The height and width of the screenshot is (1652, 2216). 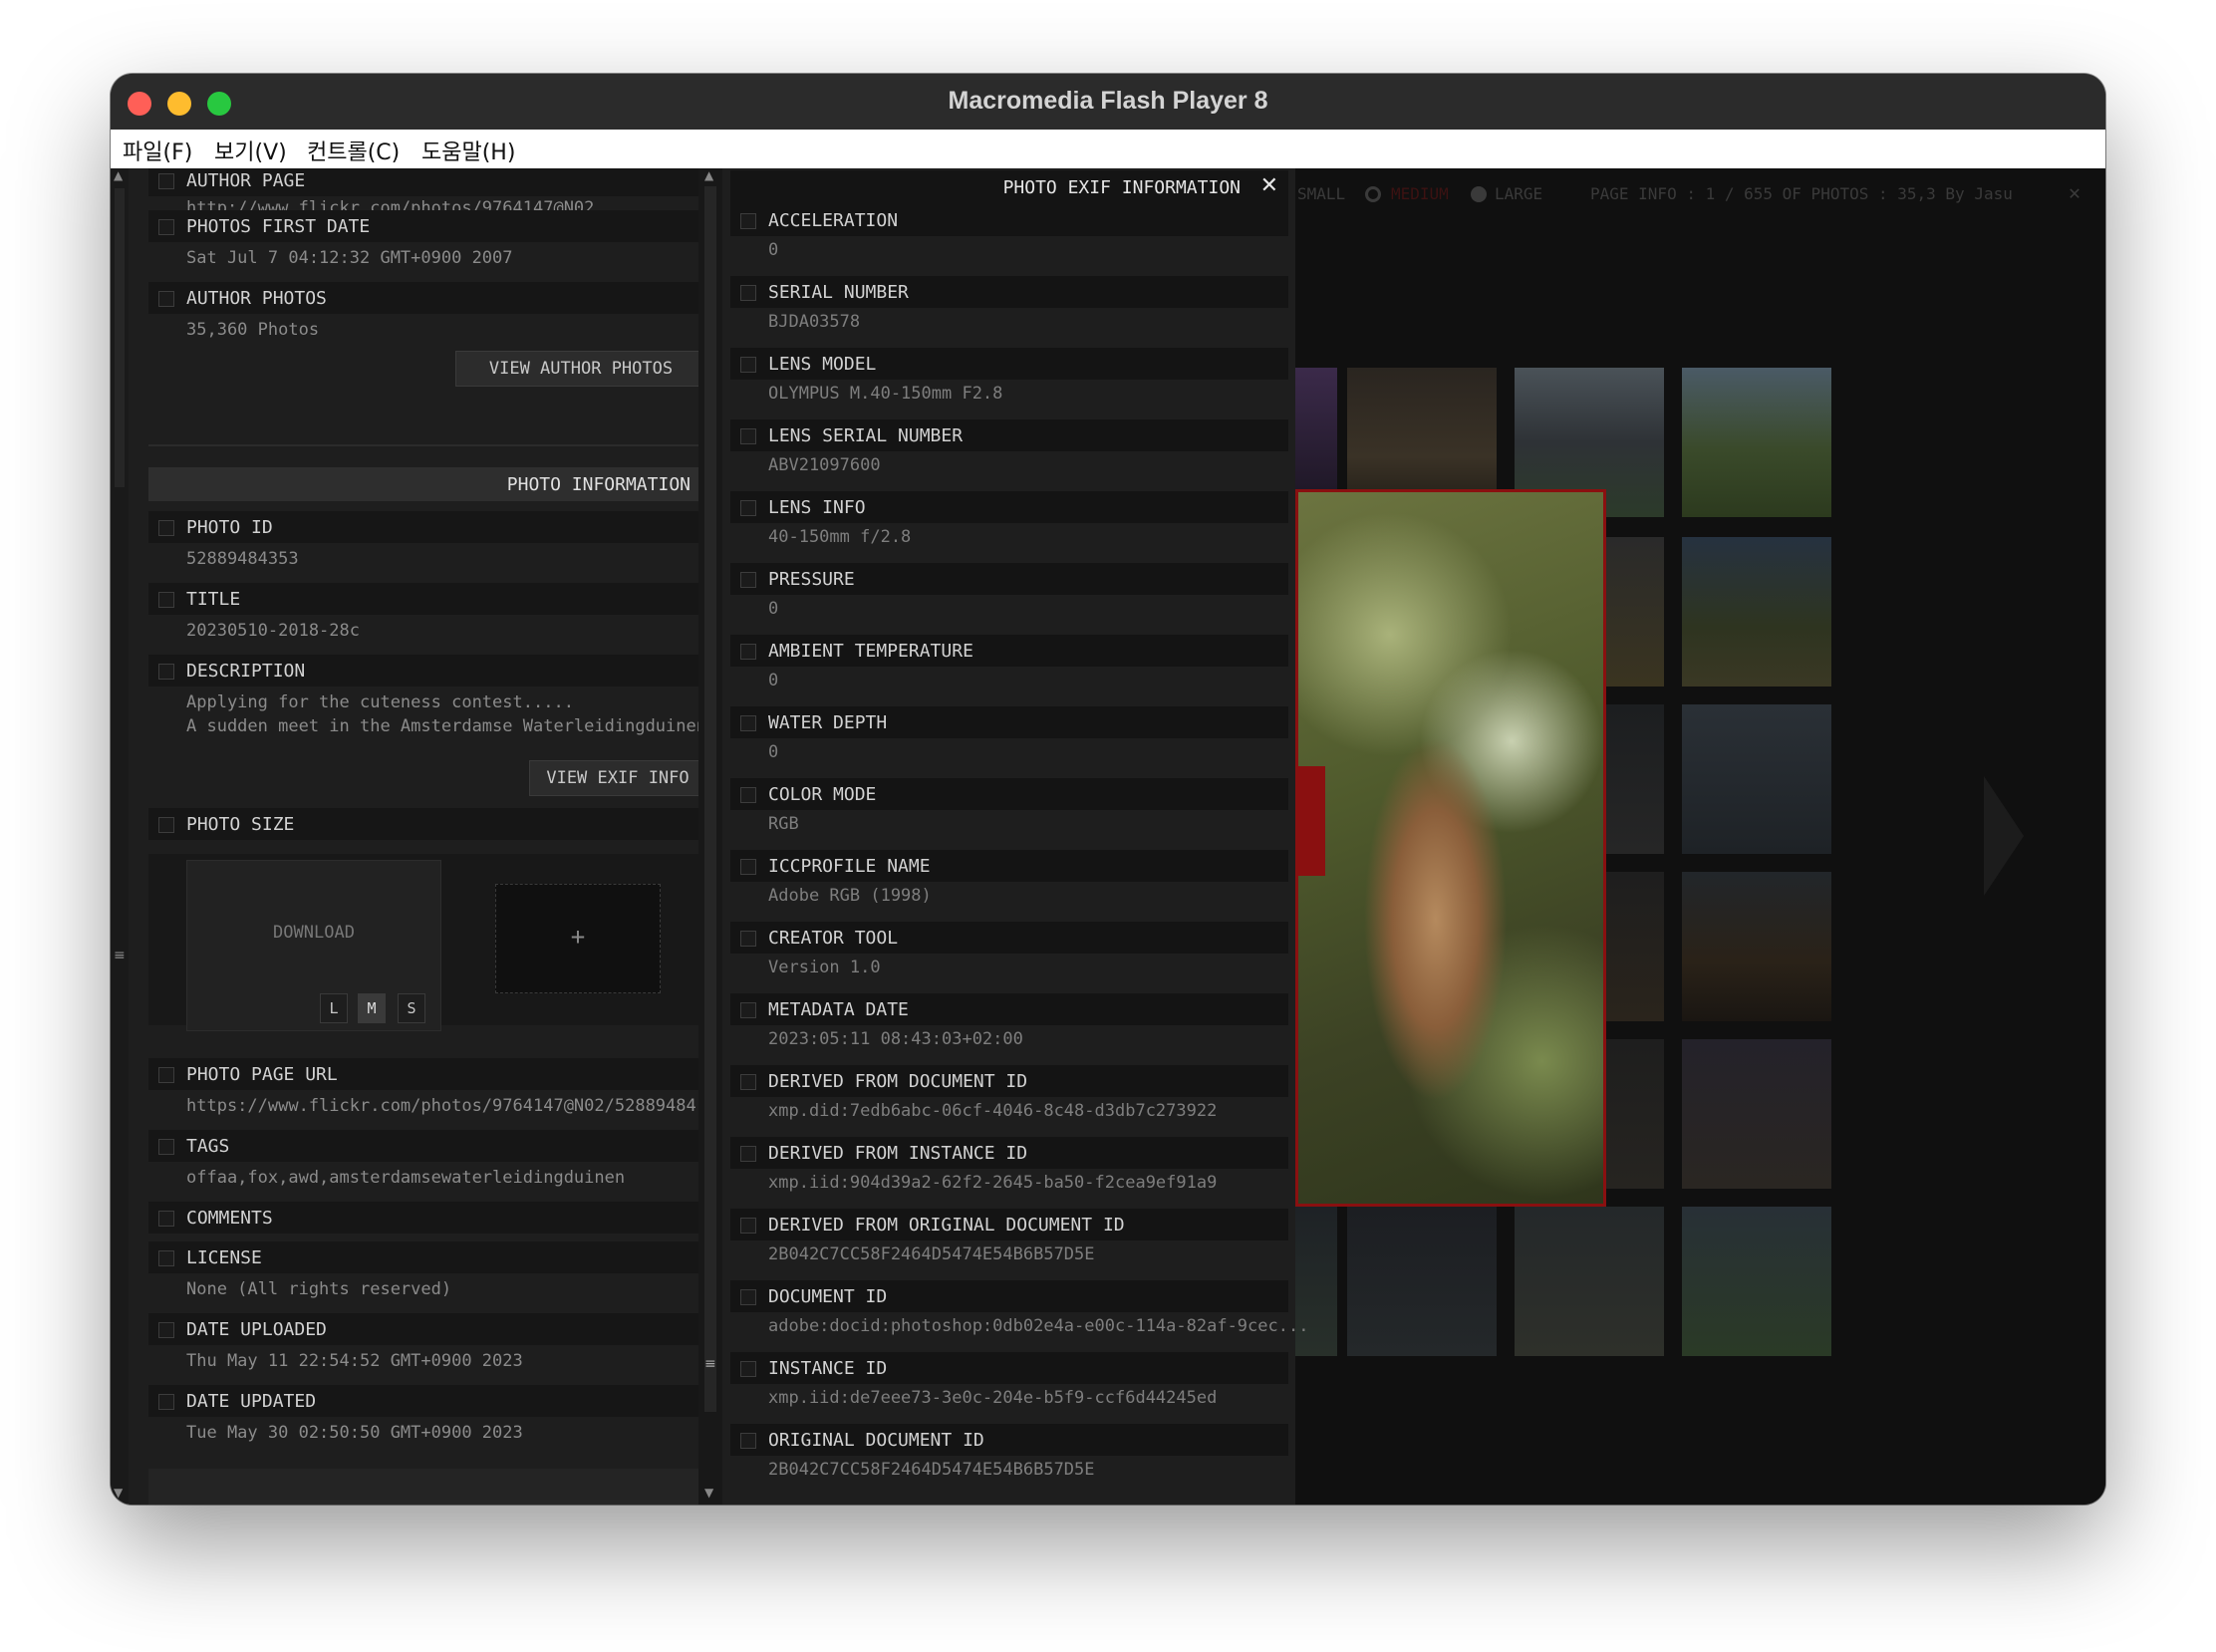 I want to click on exif-value: 2B042C7CC58F2464D5474E54B6B57D5E, so click(x=932, y=1470).